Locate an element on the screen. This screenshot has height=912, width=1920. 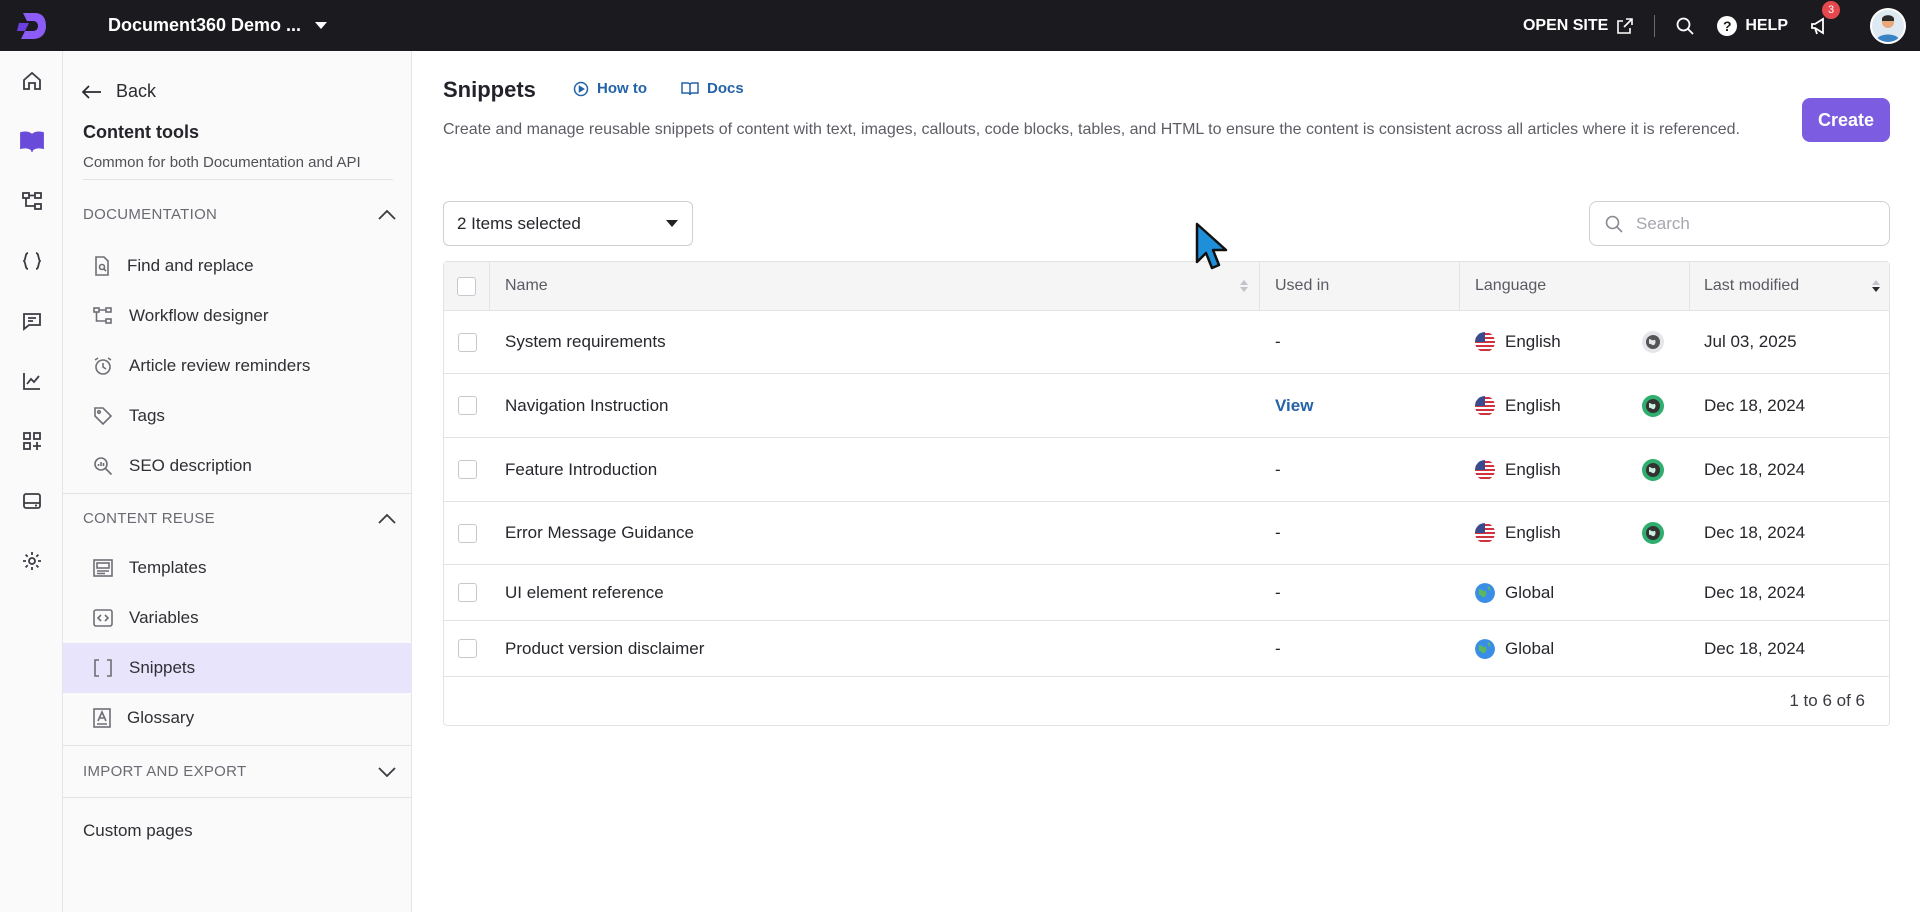
rail-integrations is located at coordinates (31, 441).